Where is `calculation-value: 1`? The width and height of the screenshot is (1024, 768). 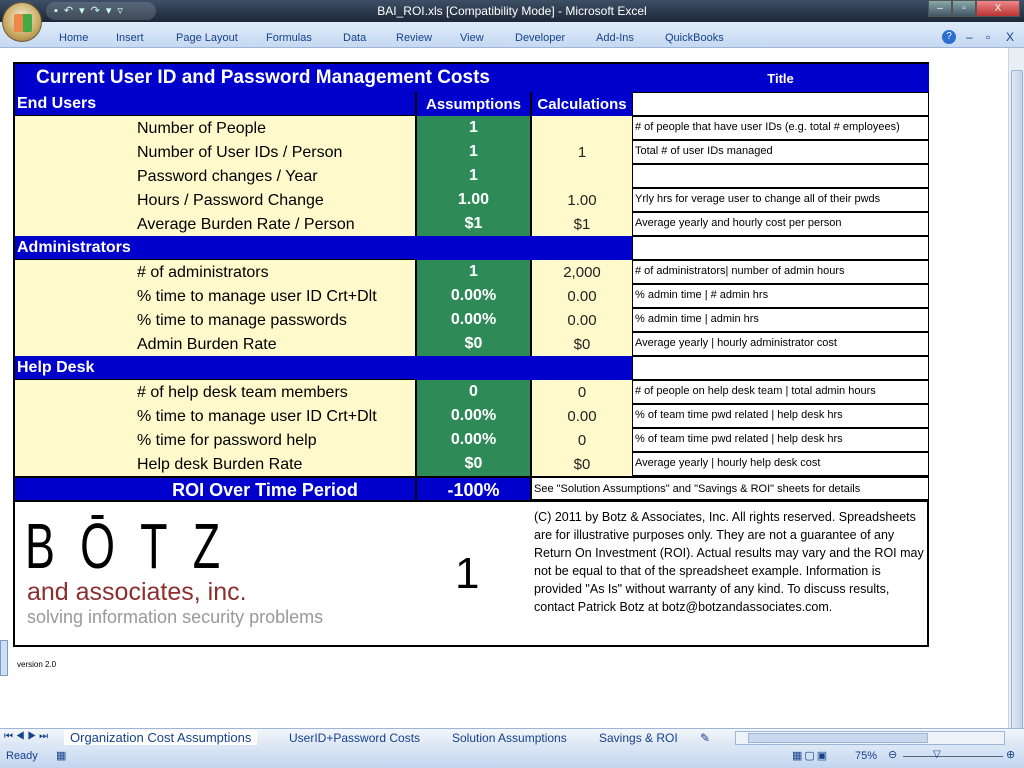 calculation-value: 1 is located at coordinates (581, 152).